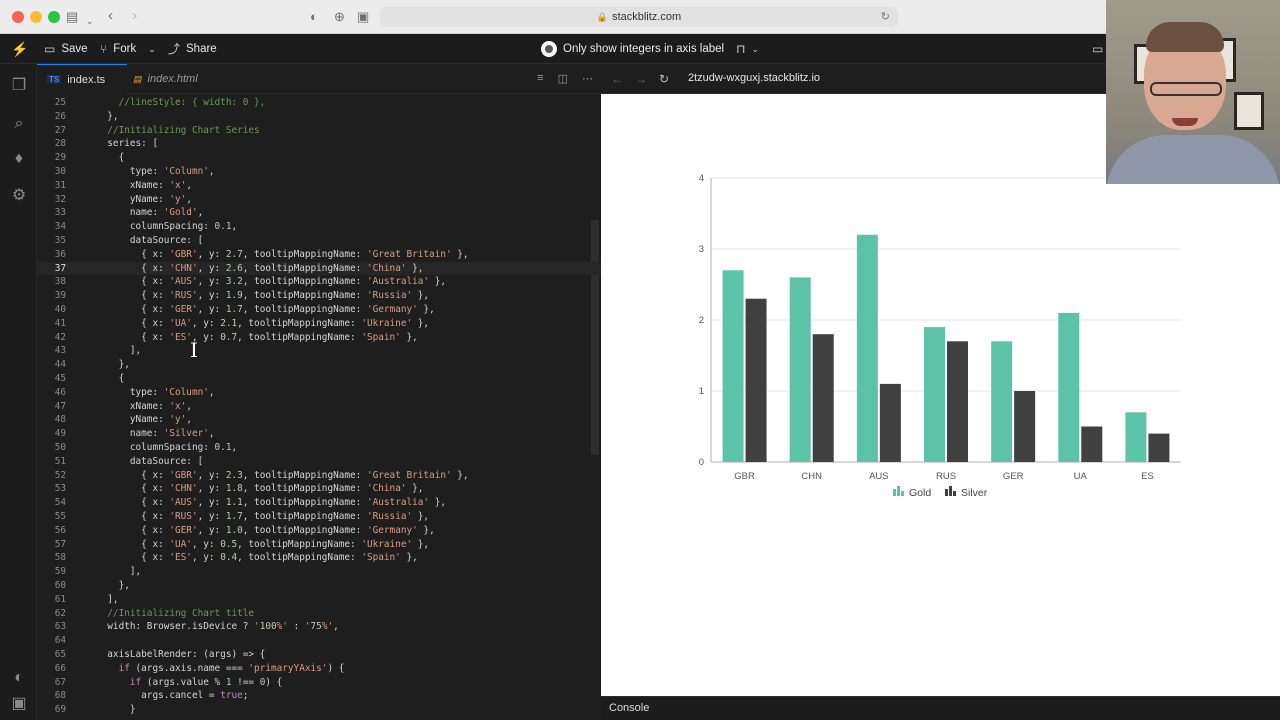 The height and width of the screenshot is (720, 1280). I want to click on layout-icon: ▭, so click(1097, 49).